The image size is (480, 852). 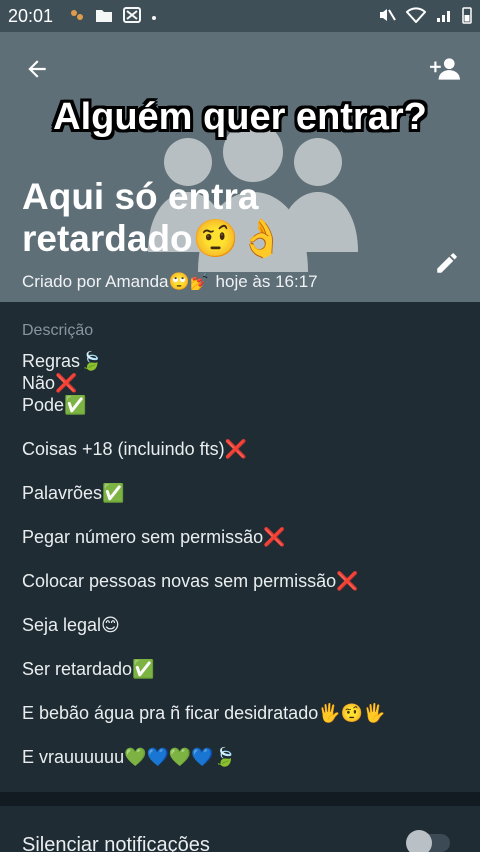 I want to click on description-line: Pegar número sem permissão❌, so click(x=154, y=537).